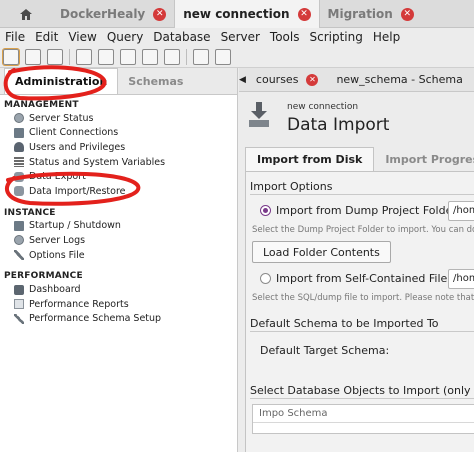 The height and width of the screenshot is (452, 474). I want to click on sidebar-item-dashboard: Dashboard, so click(118, 289).